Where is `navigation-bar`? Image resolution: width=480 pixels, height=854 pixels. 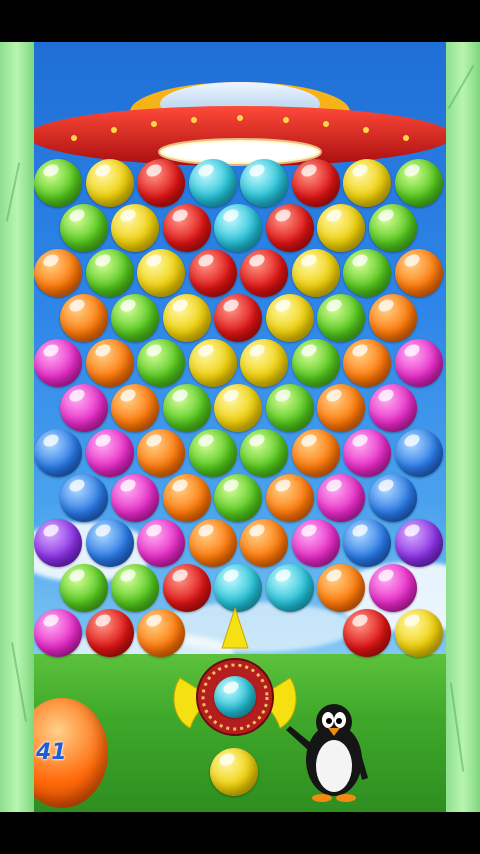 navigation-bar is located at coordinates (240, 833).